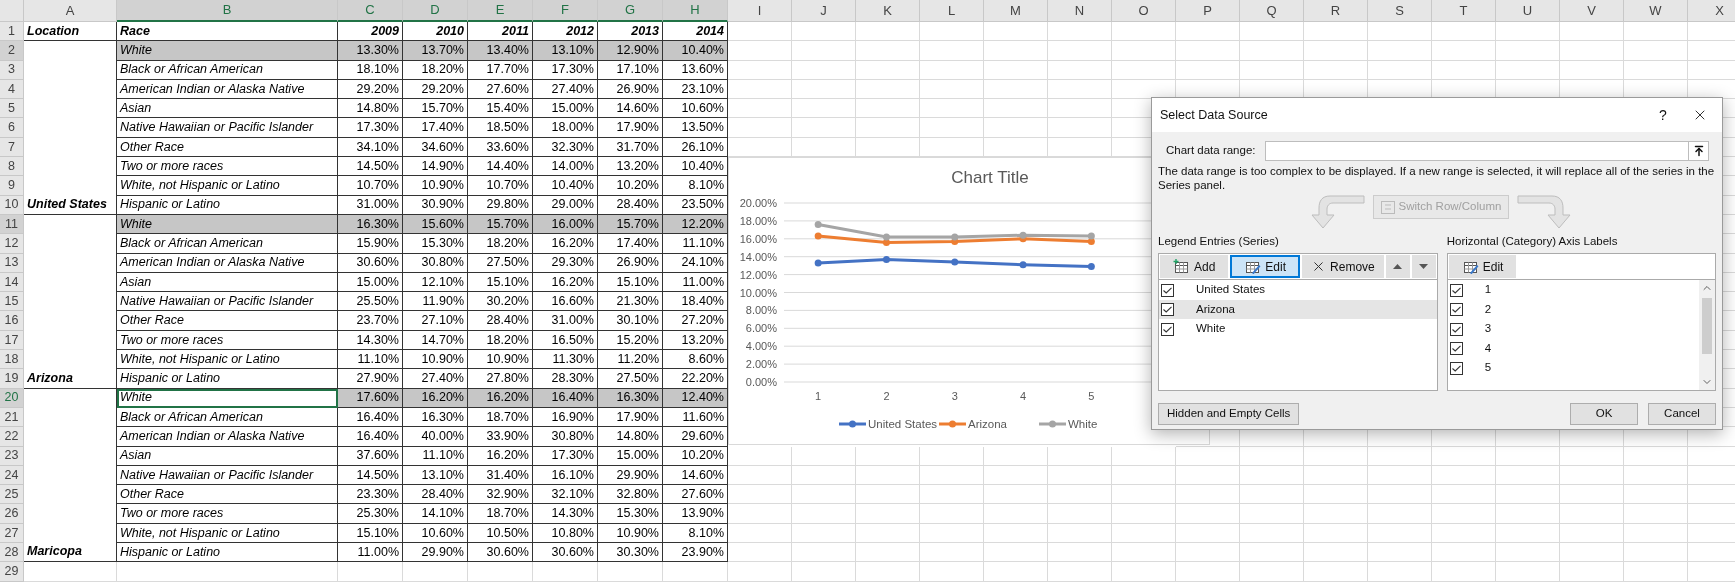  Describe the element at coordinates (500, 302) in the screenshot. I see `value-cell: 30.20%` at that location.